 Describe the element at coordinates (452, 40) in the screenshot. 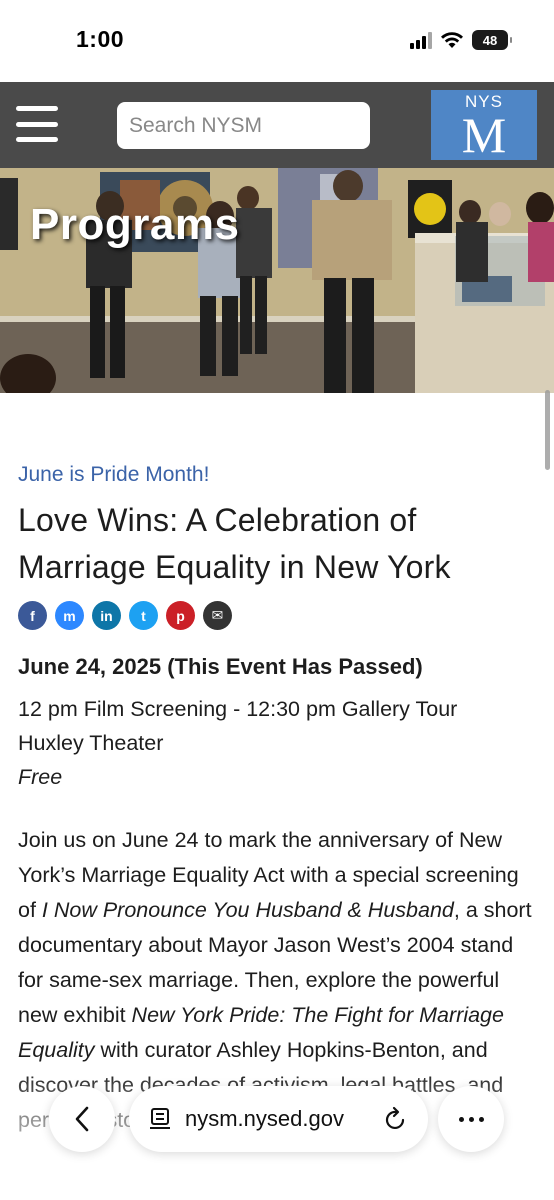

I see `wifi-icon` at that location.